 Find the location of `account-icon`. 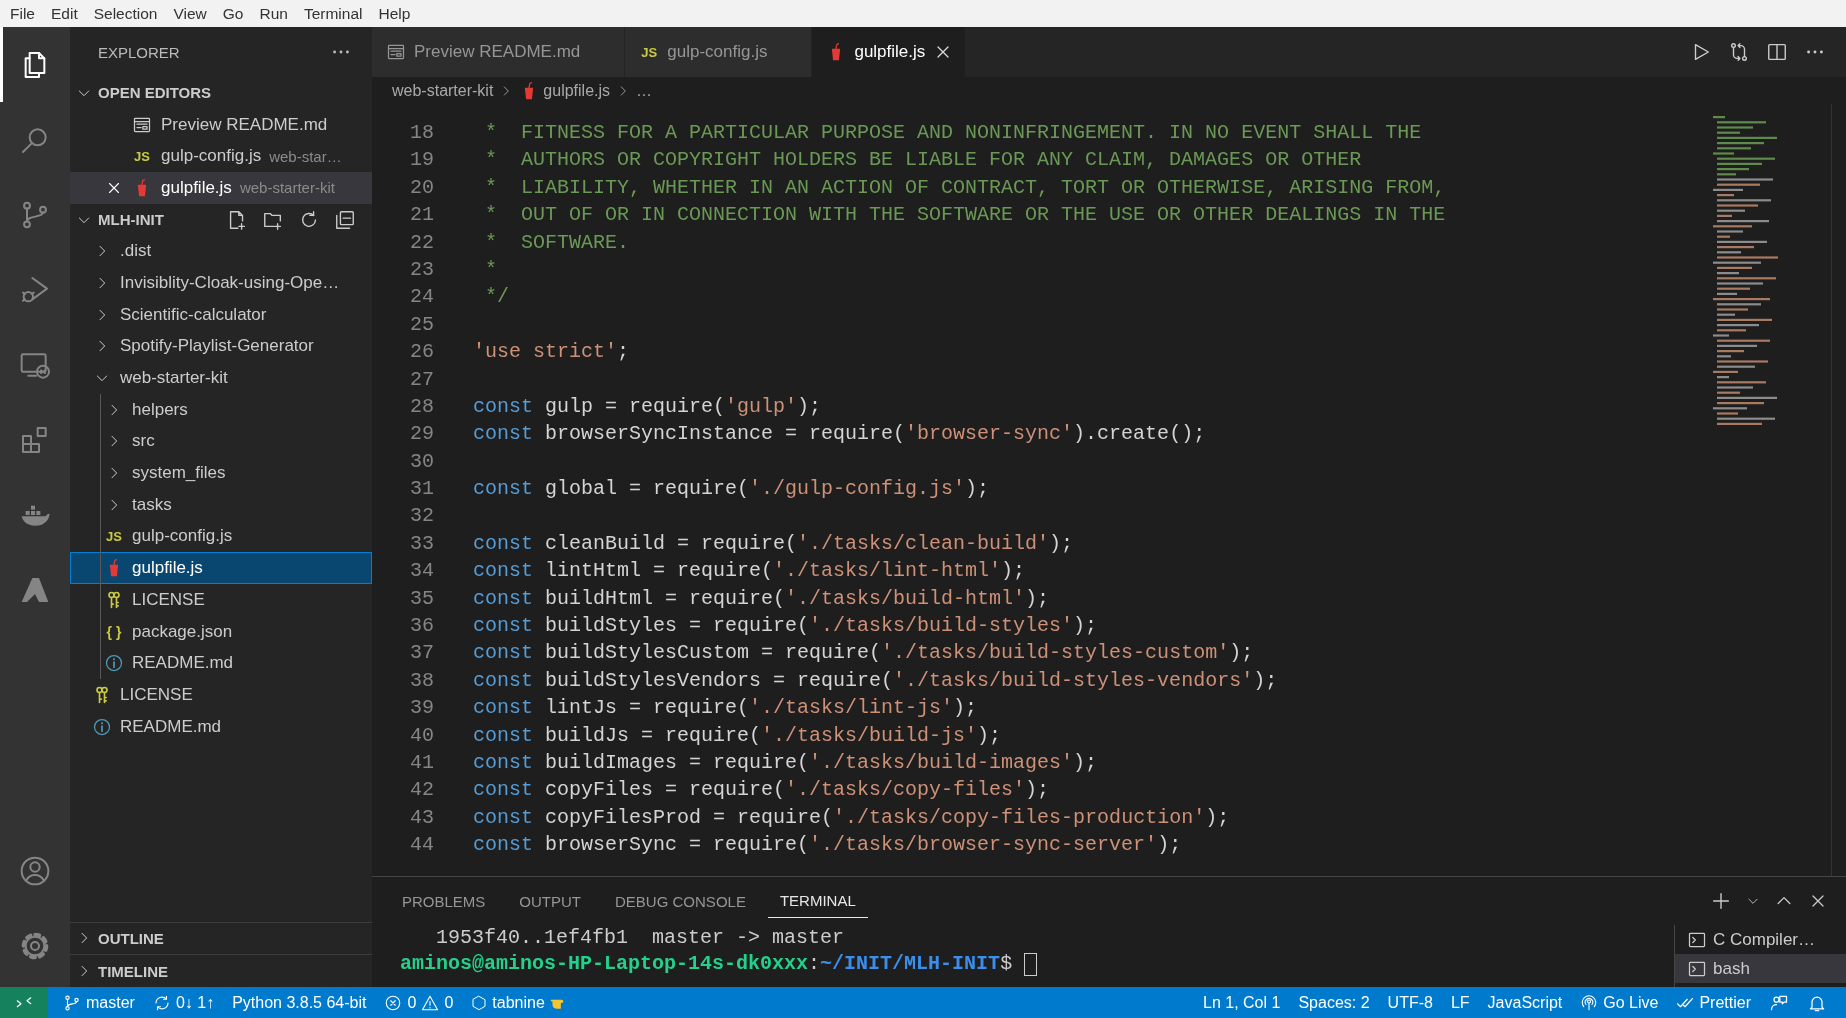

account-icon is located at coordinates (35, 870).